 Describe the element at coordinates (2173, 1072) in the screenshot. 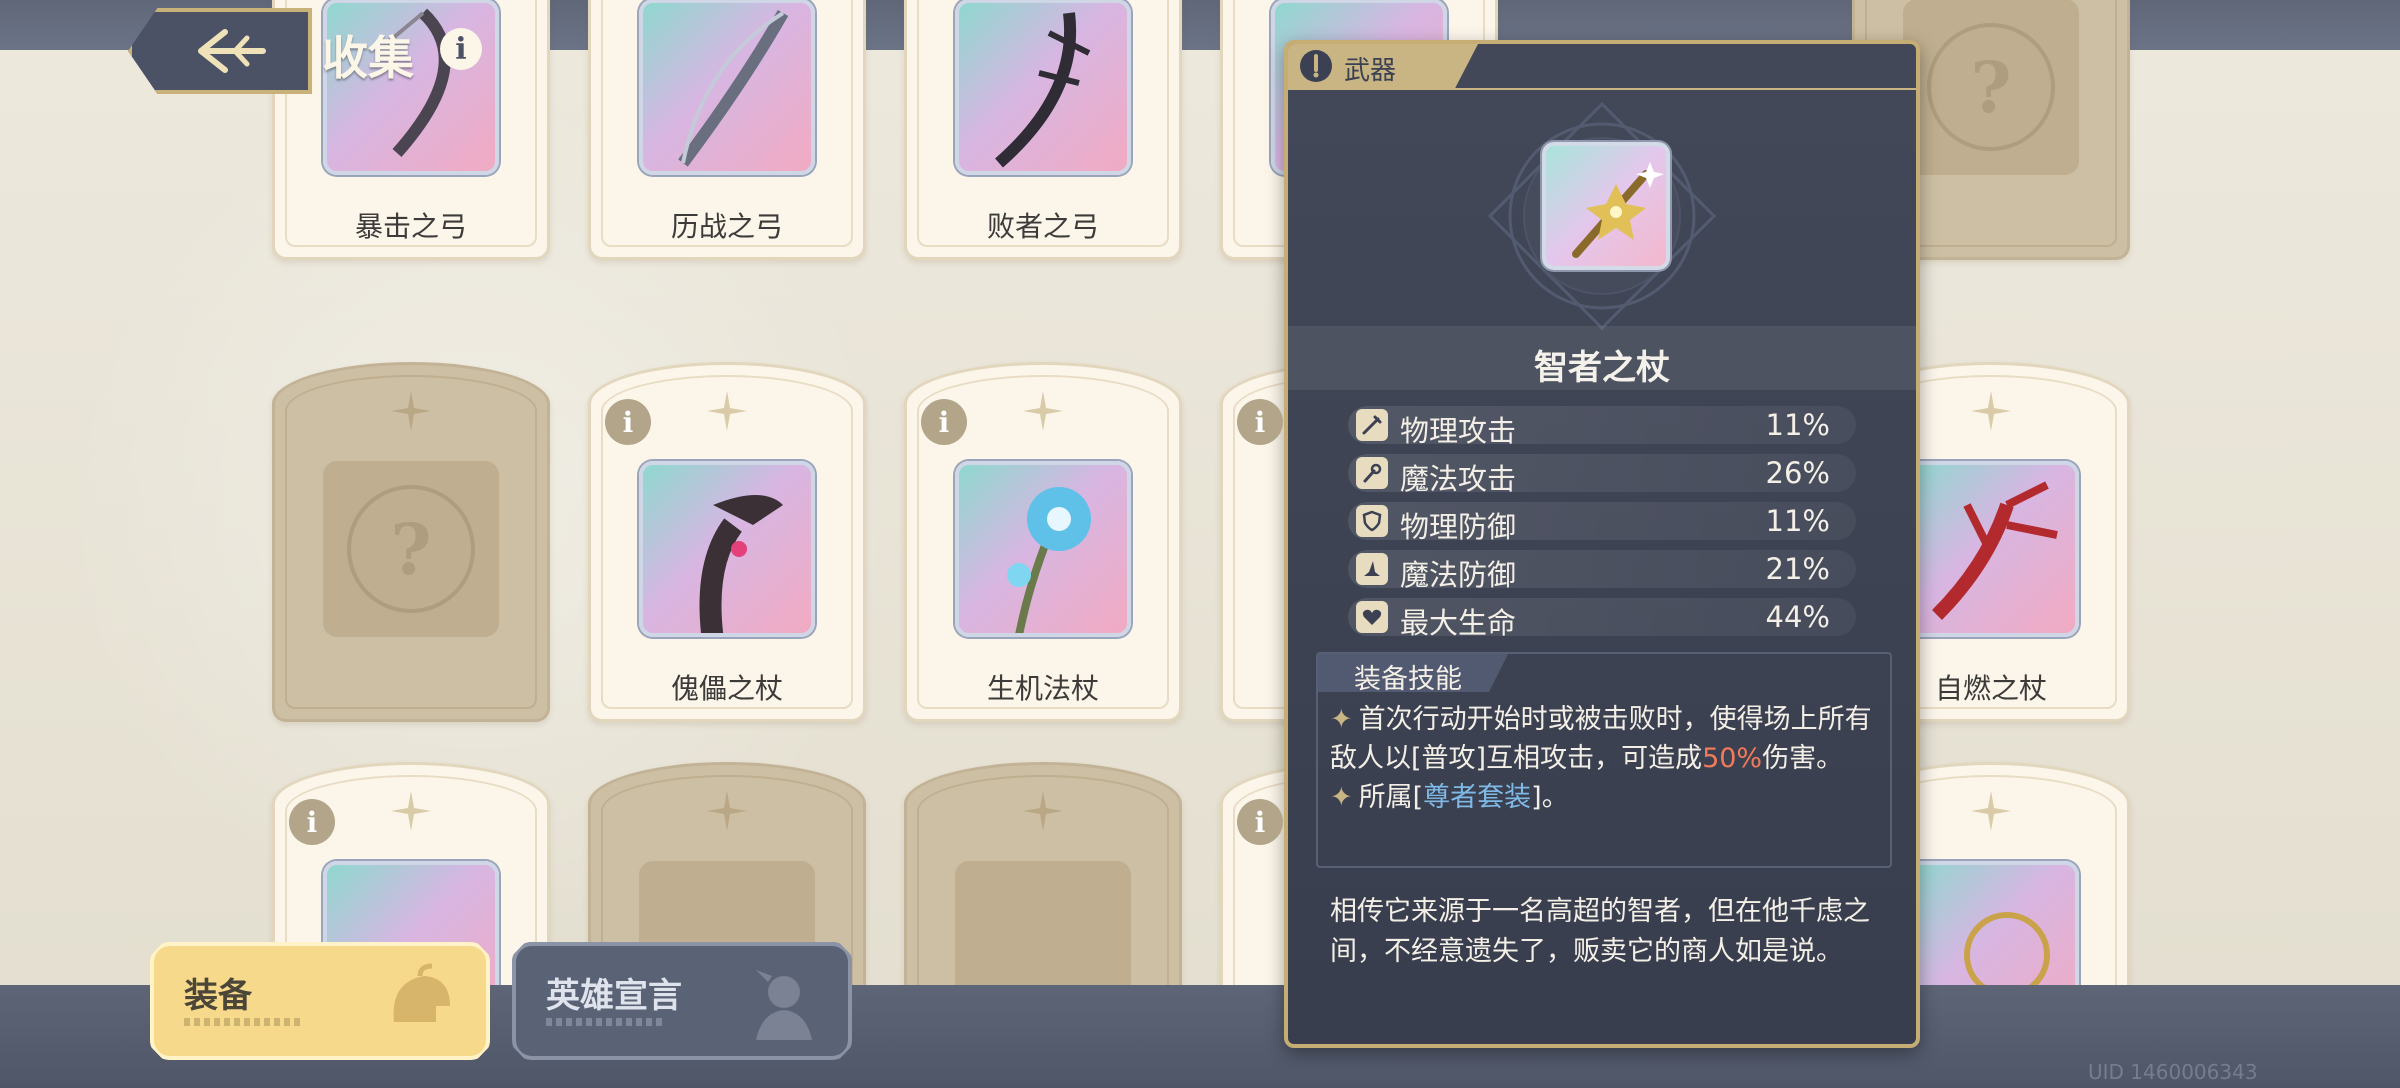

I see `user-id: UID 1460006343` at that location.